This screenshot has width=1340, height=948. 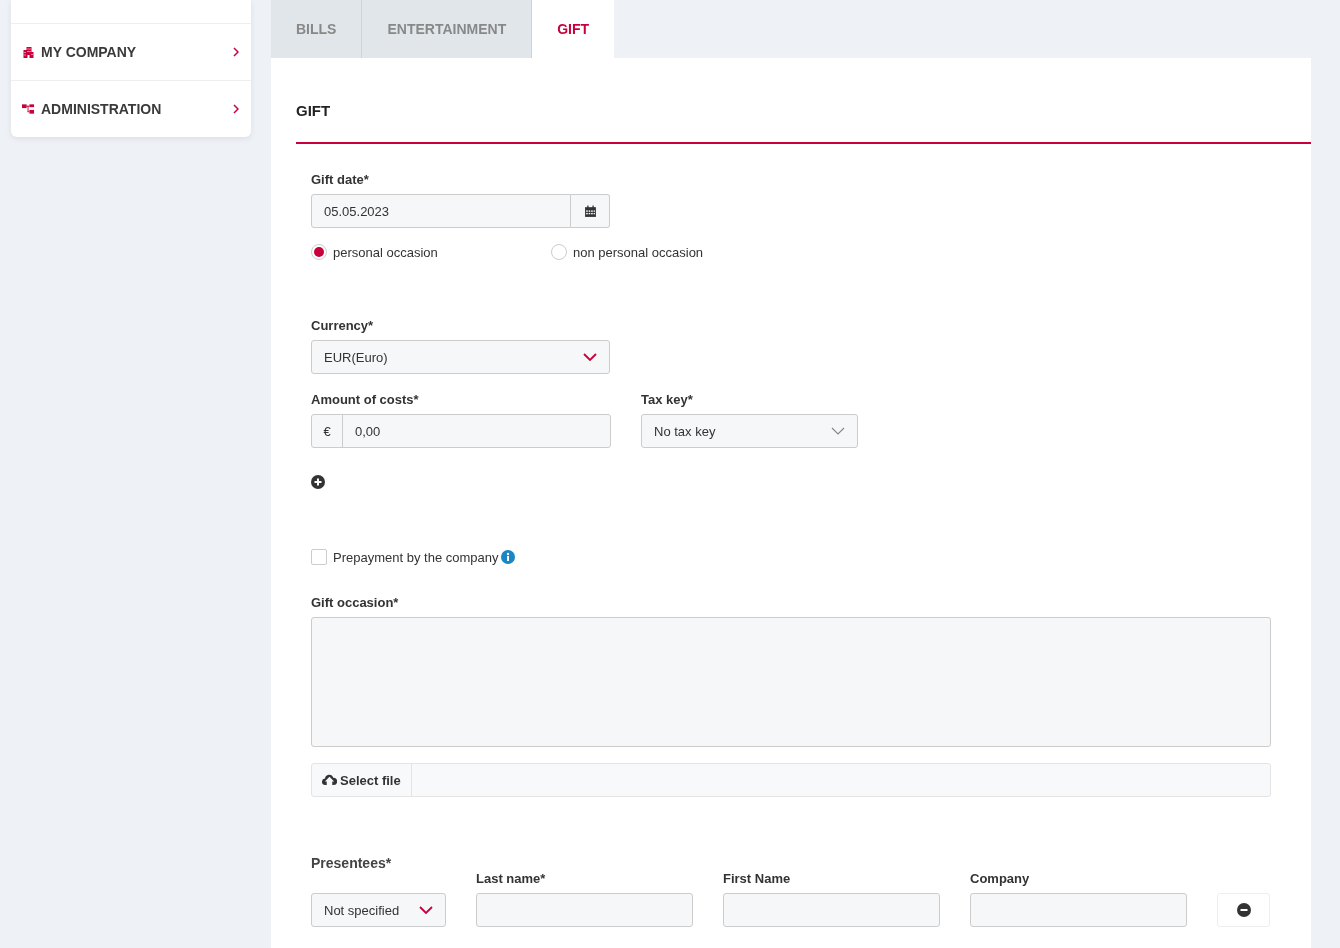 What do you see at coordinates (355, 602) in the screenshot?
I see `field-label: Gift occasion*` at bounding box center [355, 602].